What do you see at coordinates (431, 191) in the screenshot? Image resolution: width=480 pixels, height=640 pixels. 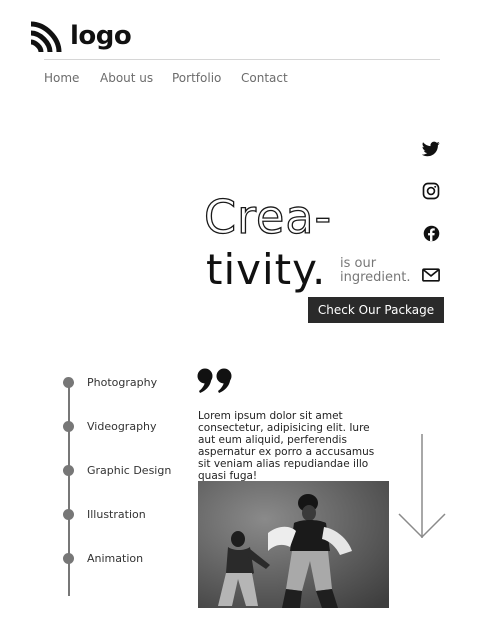 I see `instagram-icon` at bounding box center [431, 191].